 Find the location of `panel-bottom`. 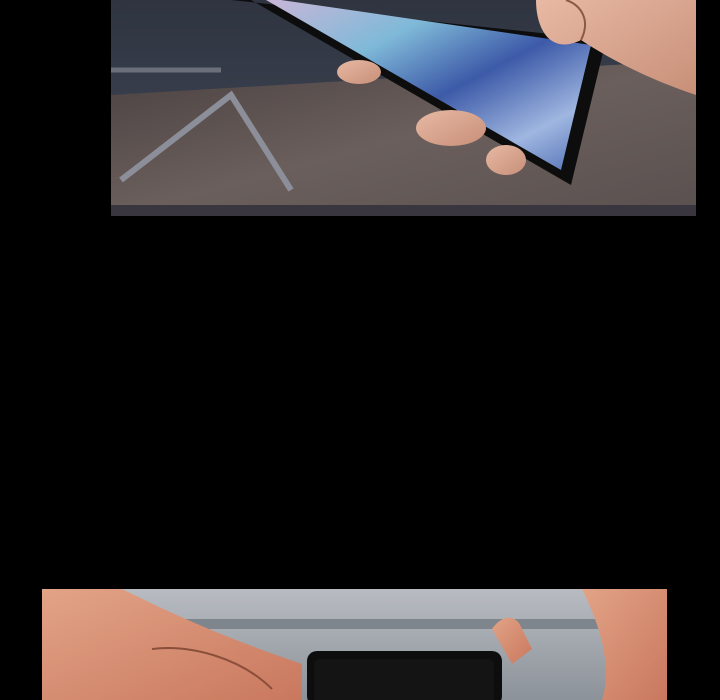

panel-bottom is located at coordinates (354, 644).